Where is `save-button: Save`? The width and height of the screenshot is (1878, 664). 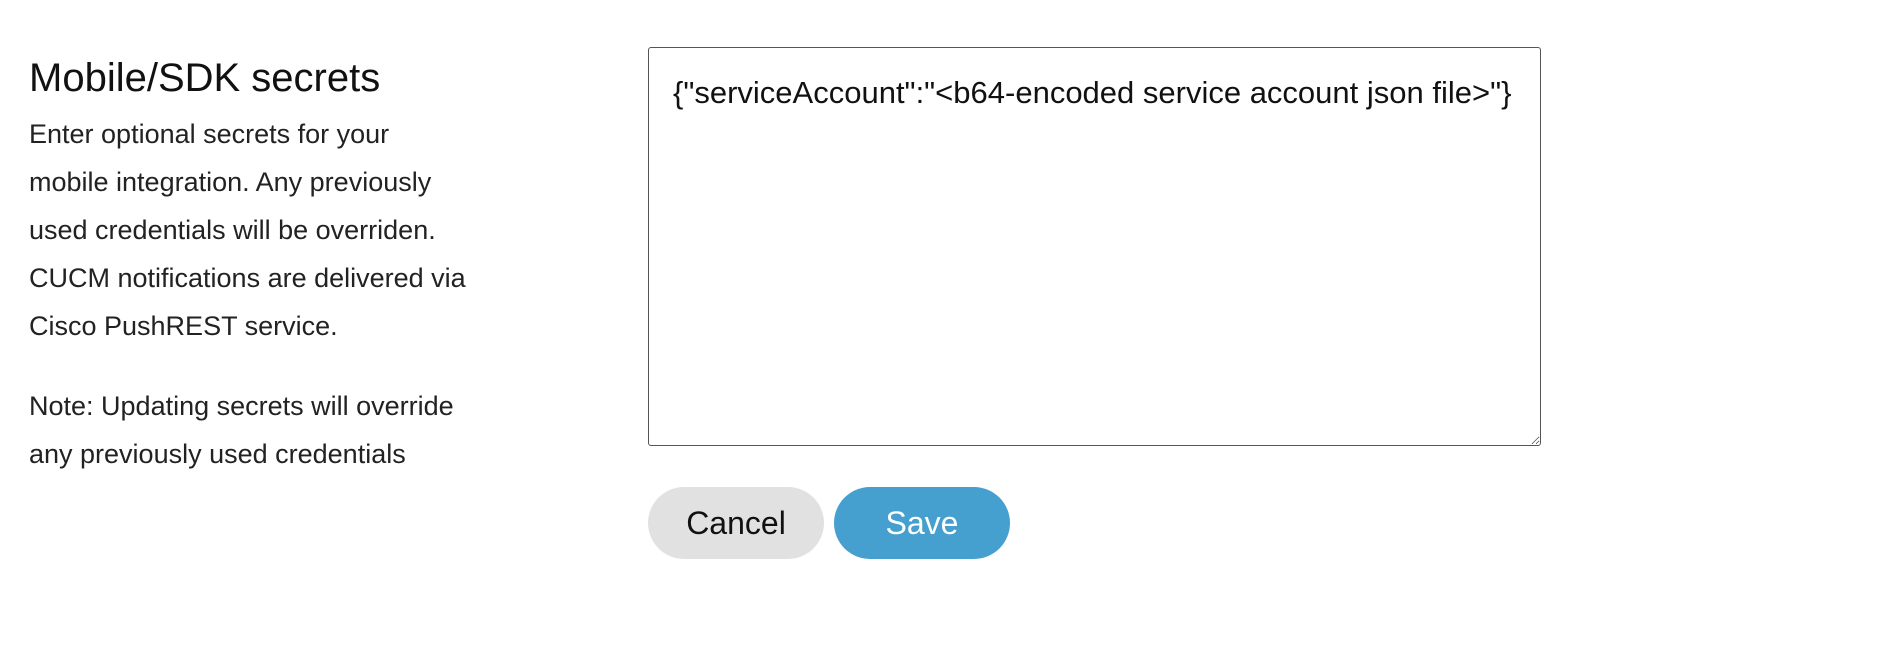
save-button: Save is located at coordinates (922, 523).